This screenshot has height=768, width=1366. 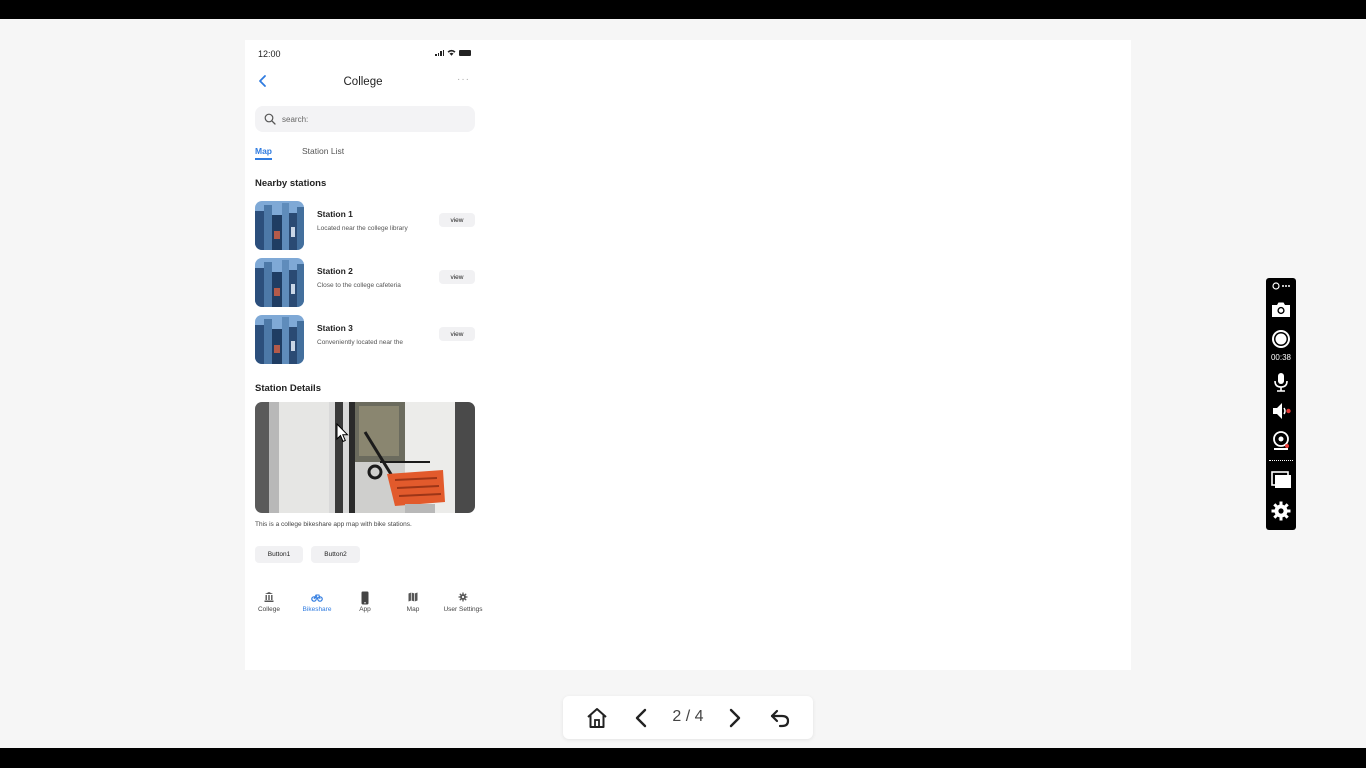 What do you see at coordinates (365, 598) in the screenshot?
I see `phone-icon` at bounding box center [365, 598].